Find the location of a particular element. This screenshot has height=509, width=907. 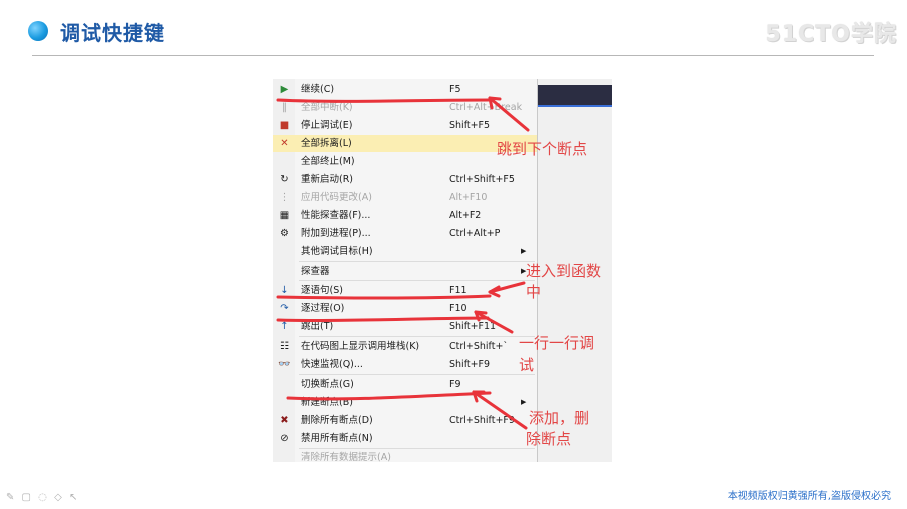

step-over-icon: ↷ is located at coordinates (284, 308).